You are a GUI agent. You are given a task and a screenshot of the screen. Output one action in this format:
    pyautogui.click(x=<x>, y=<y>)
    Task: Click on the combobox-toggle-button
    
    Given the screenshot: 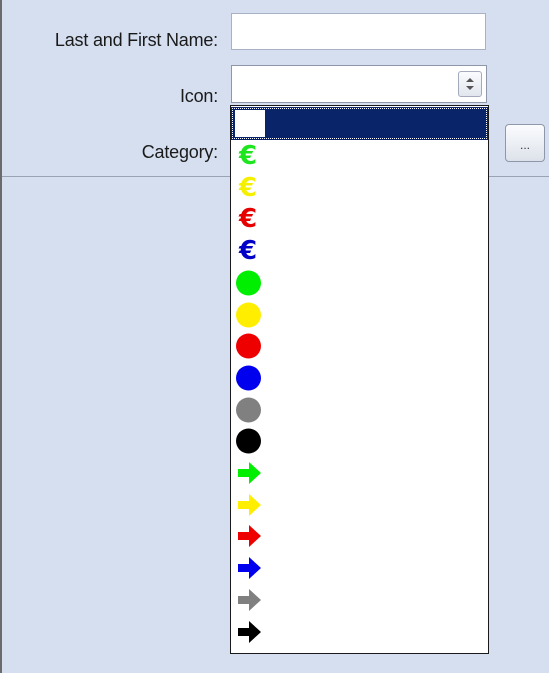 What is the action you would take?
    pyautogui.click(x=470, y=84)
    